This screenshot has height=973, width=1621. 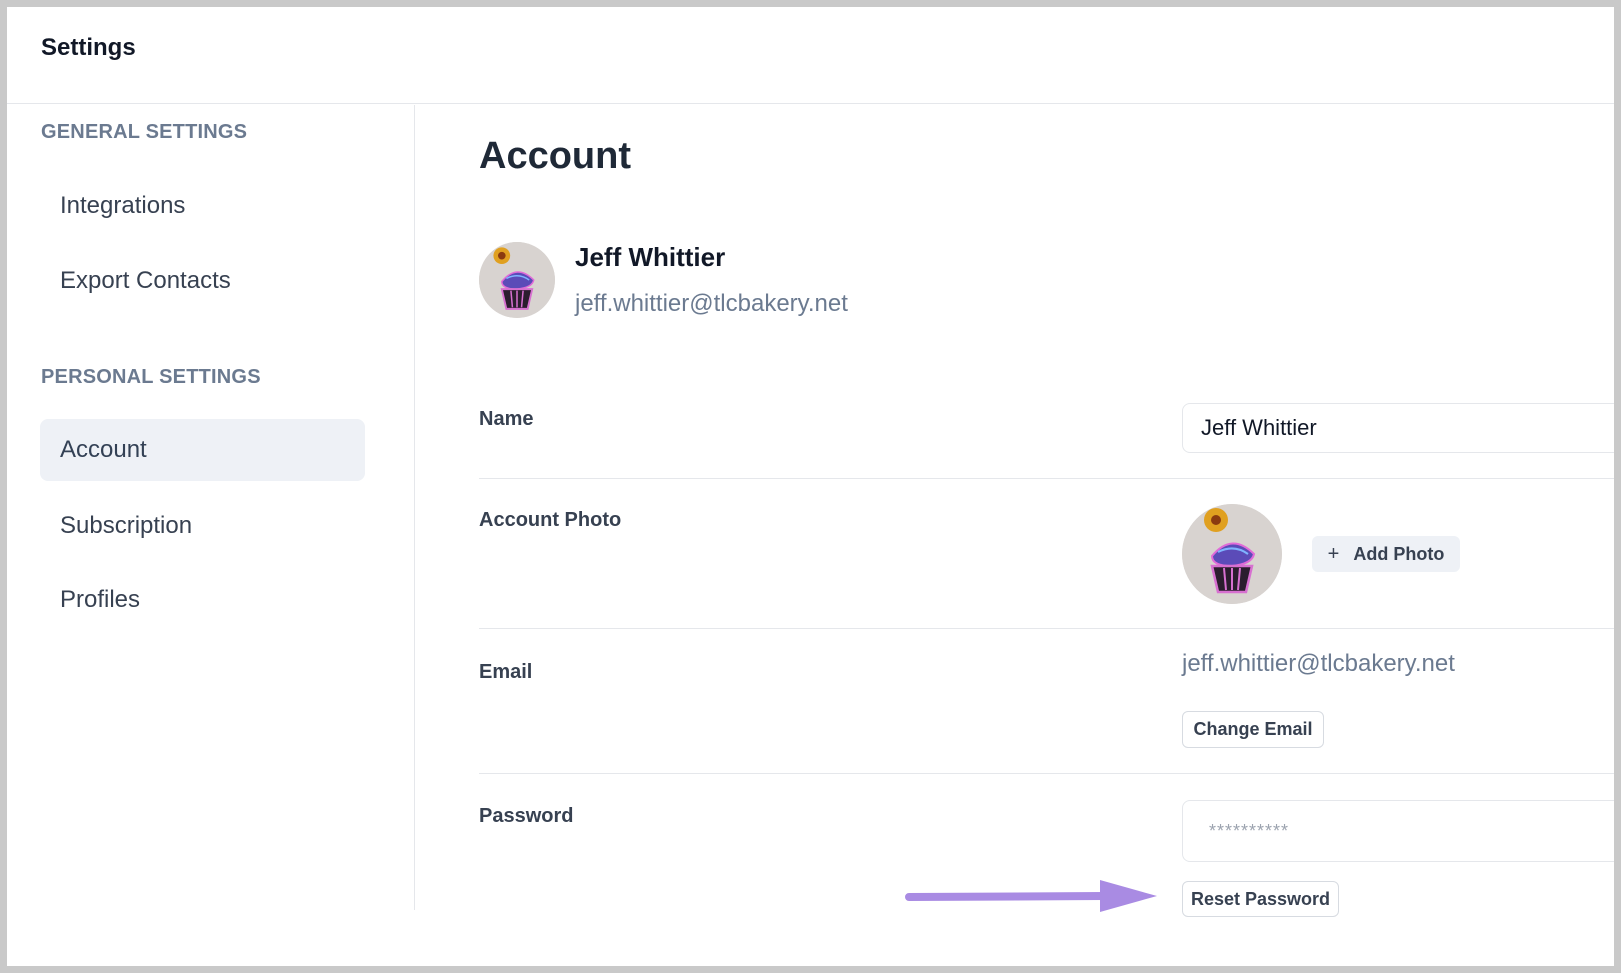 What do you see at coordinates (810, 55) in the screenshot?
I see `title-bar: Settings` at bounding box center [810, 55].